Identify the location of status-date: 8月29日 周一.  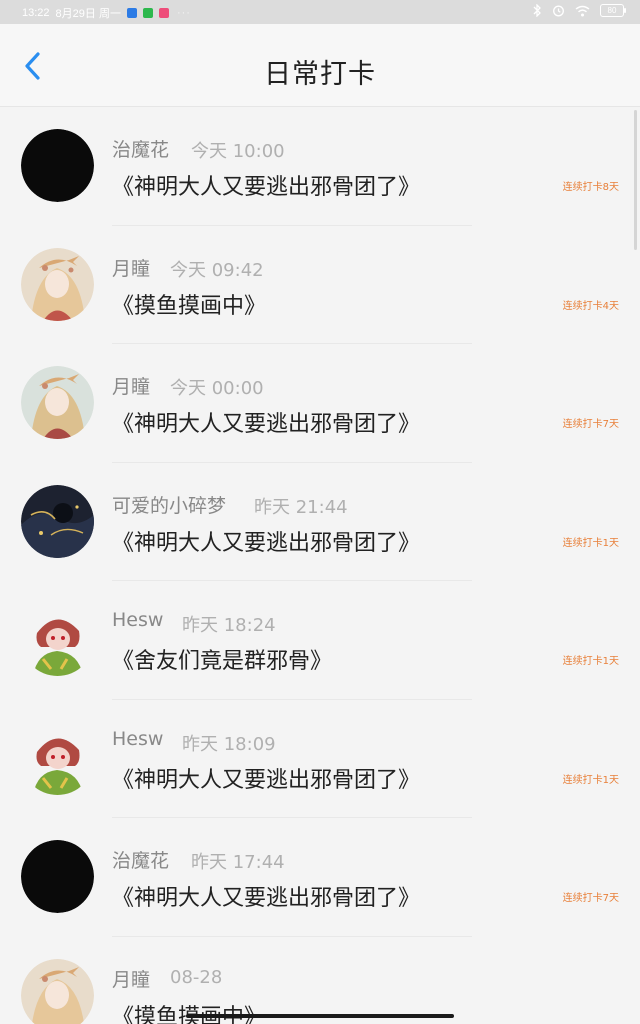
(88, 14).